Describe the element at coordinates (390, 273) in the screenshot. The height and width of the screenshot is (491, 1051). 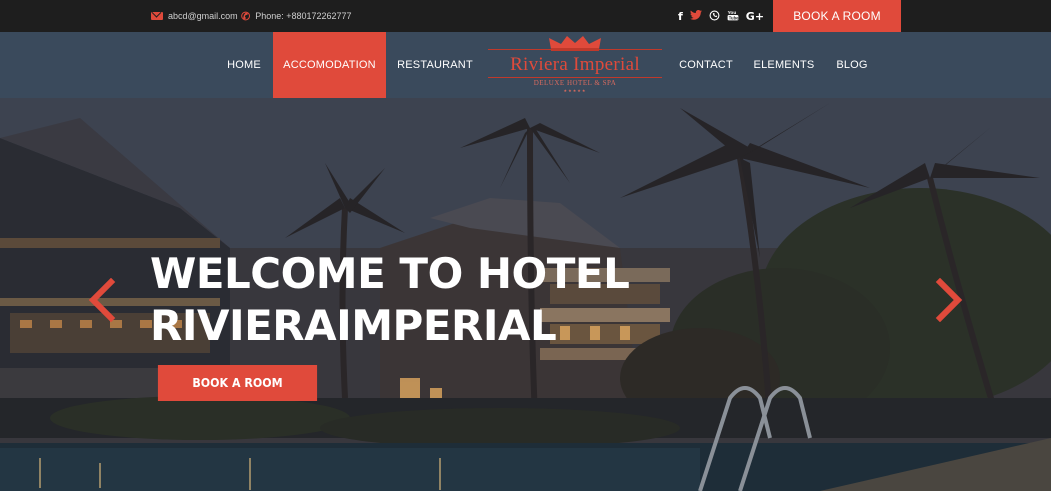
I see `hero-title-line1: WELCOME TO HOTEL` at that location.